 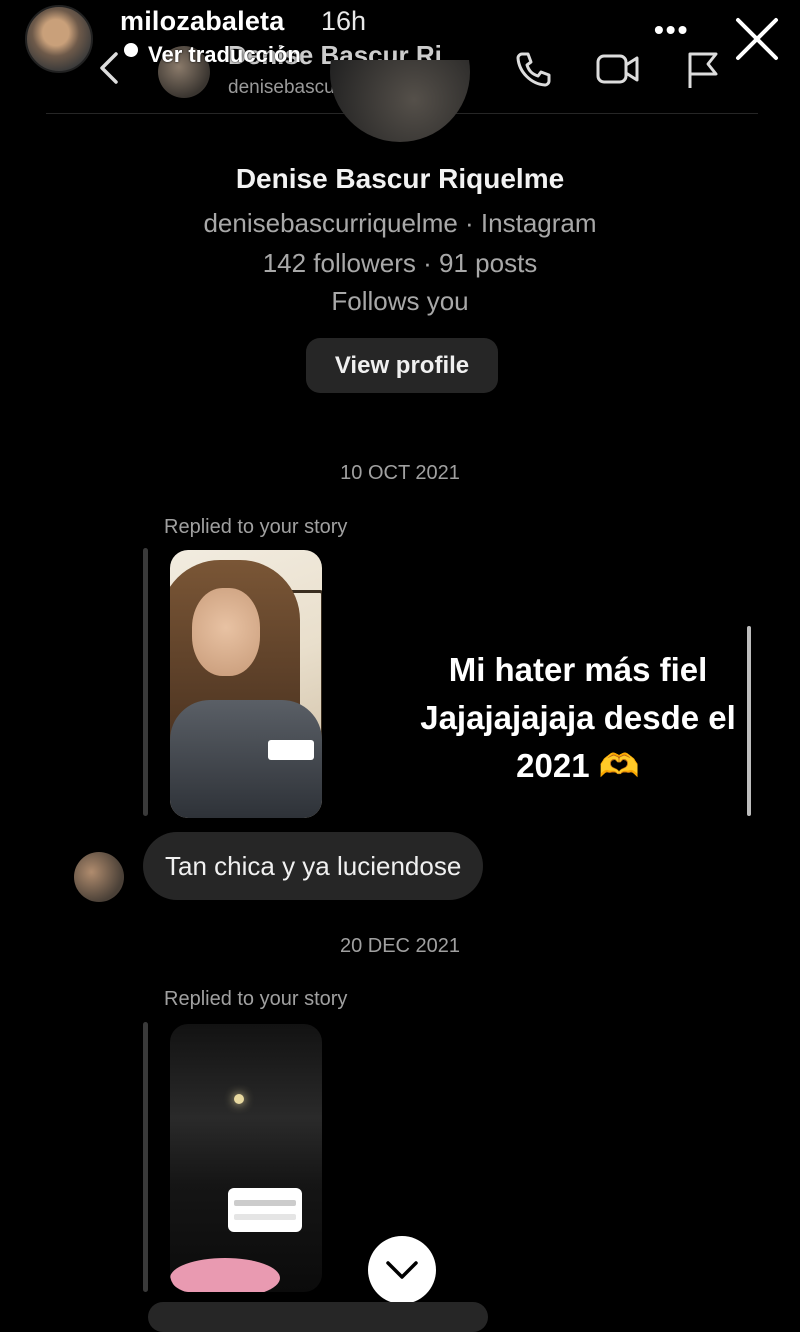 I want to click on translate-dot-icon, so click(x=131, y=50).